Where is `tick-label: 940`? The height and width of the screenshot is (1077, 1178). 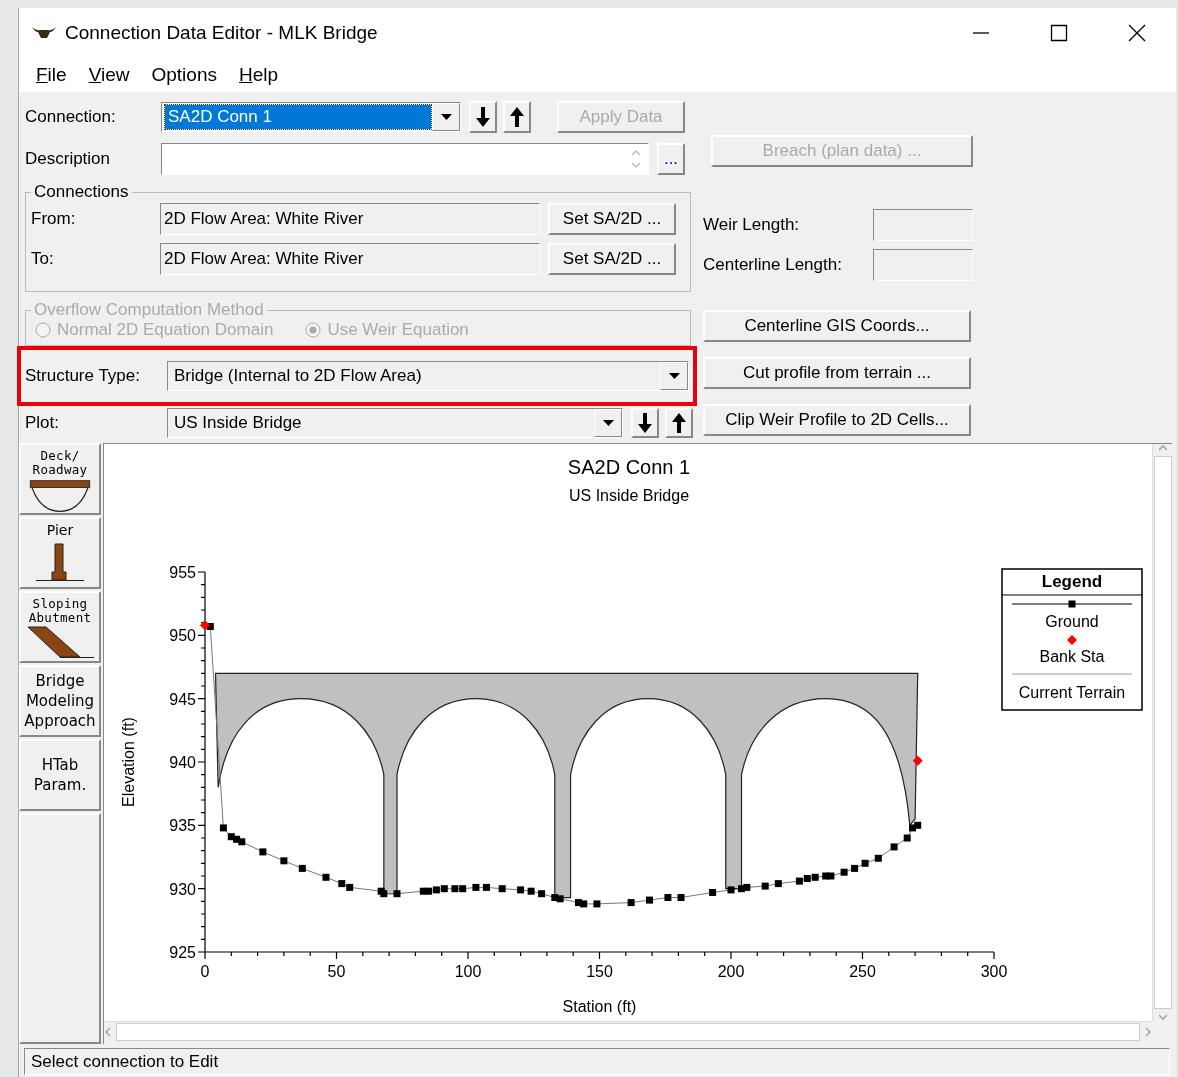 tick-label: 940 is located at coordinates (182, 762).